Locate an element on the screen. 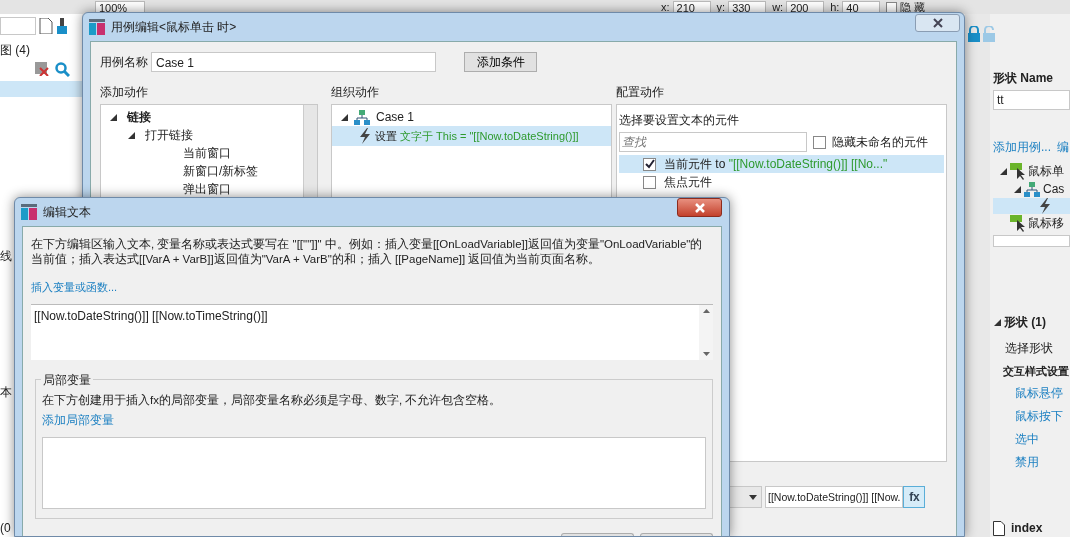 The image size is (1070, 537). link: 鼠标按下 is located at coordinates (1031, 416).